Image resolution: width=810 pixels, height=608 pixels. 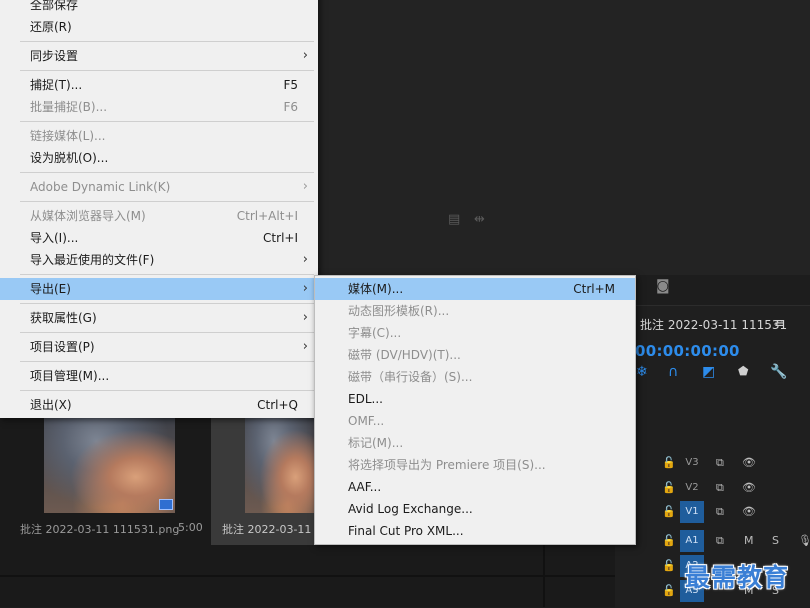 What do you see at coordinates (290, 85) in the screenshot?
I see `menu-shortcut: F5` at bounding box center [290, 85].